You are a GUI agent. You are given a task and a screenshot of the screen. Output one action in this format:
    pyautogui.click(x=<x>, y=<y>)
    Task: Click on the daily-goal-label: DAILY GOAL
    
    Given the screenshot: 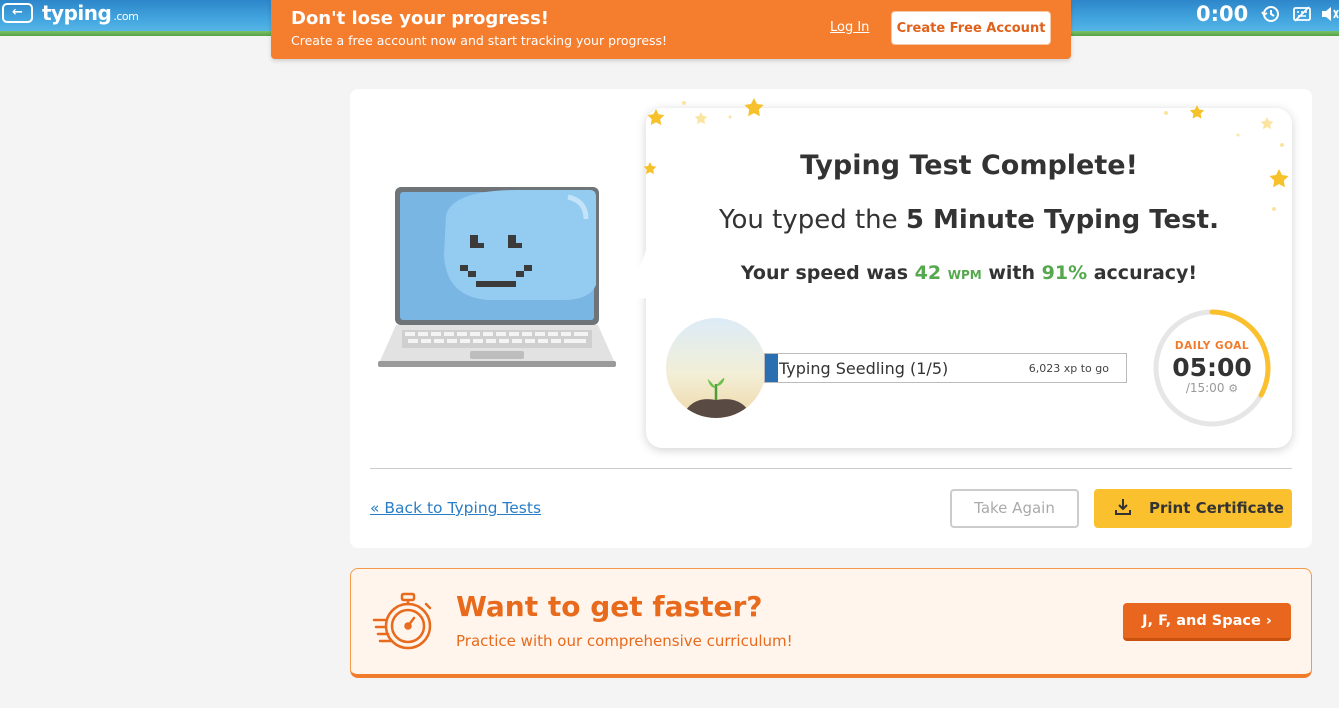 What is the action you would take?
    pyautogui.click(x=1212, y=346)
    